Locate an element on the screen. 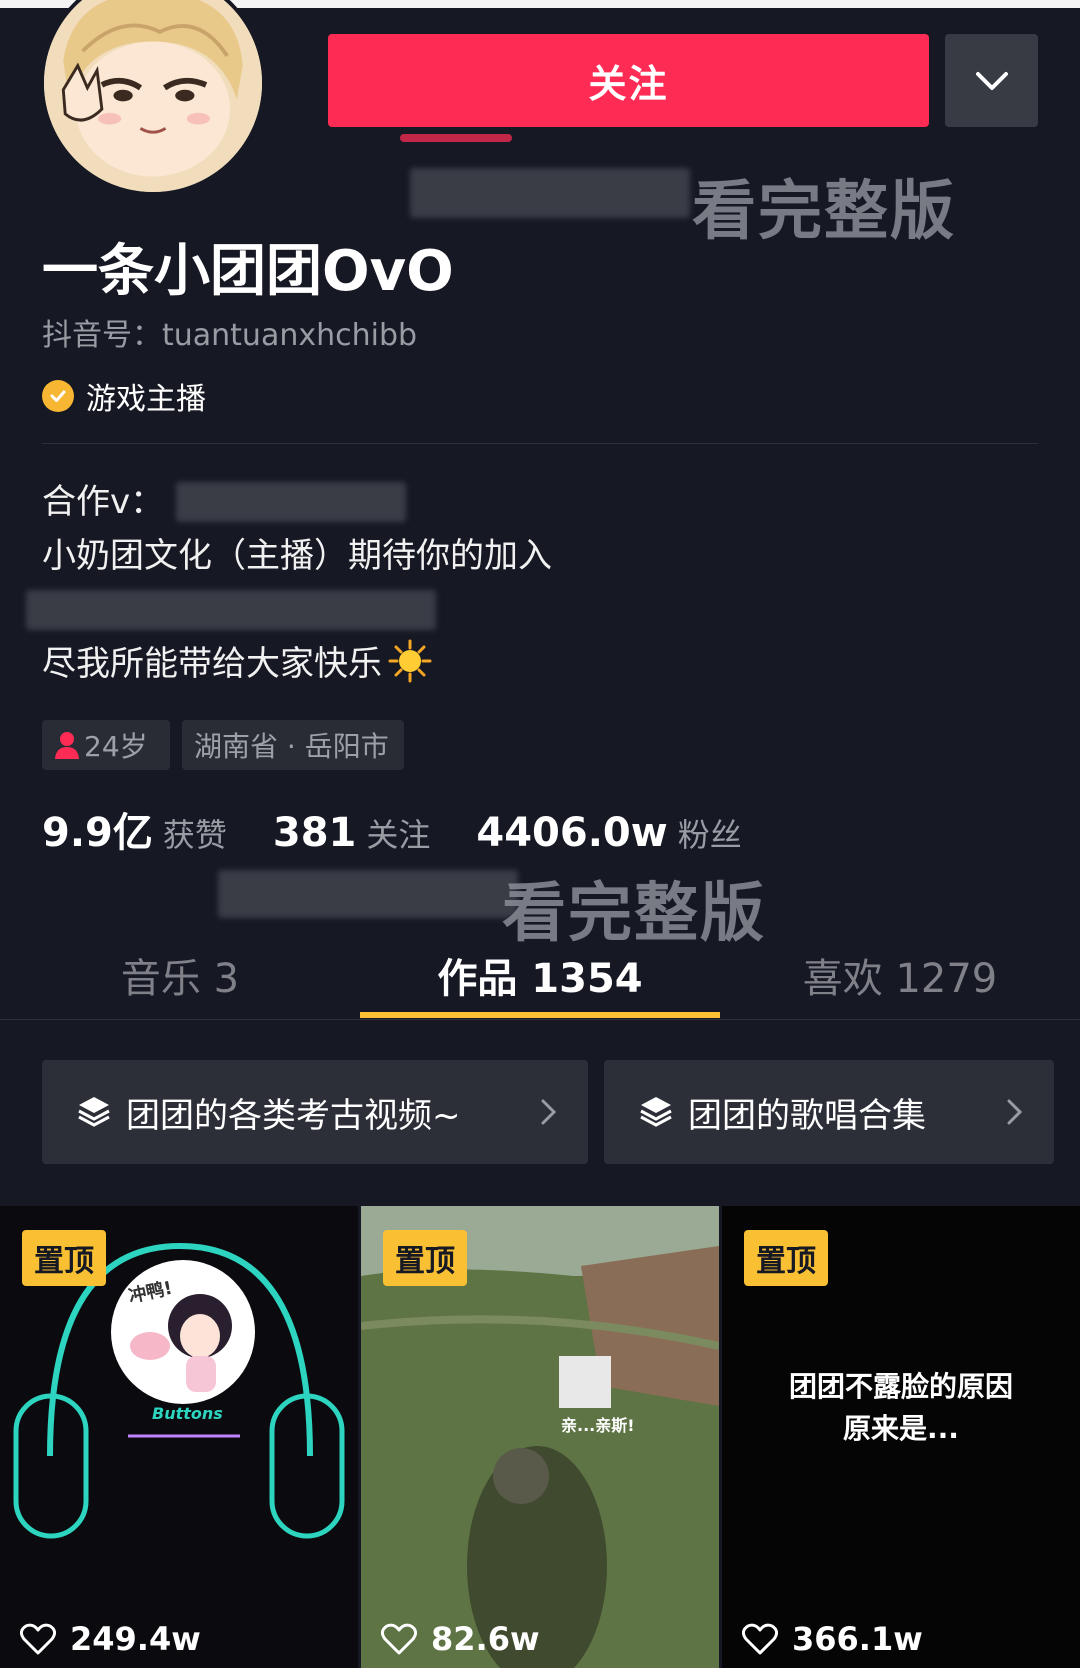 This screenshot has height=1668, width=1080. video-likes: 82.6w is located at coordinates (460, 1639).